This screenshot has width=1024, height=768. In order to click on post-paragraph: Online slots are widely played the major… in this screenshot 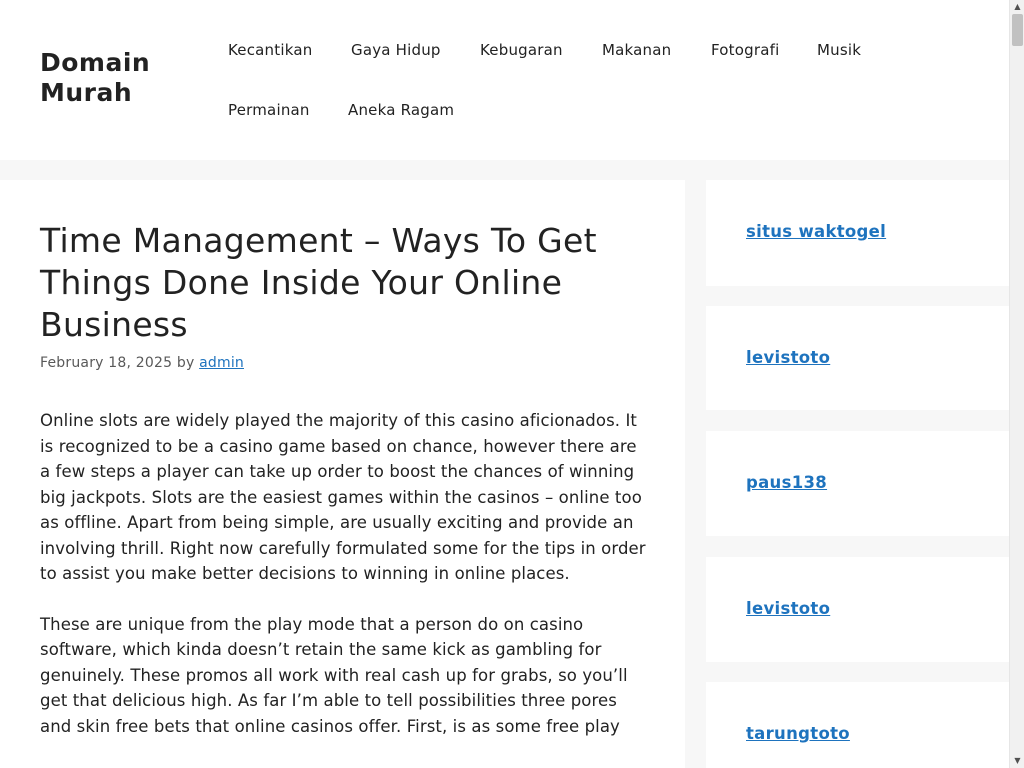, I will do `click(343, 497)`.